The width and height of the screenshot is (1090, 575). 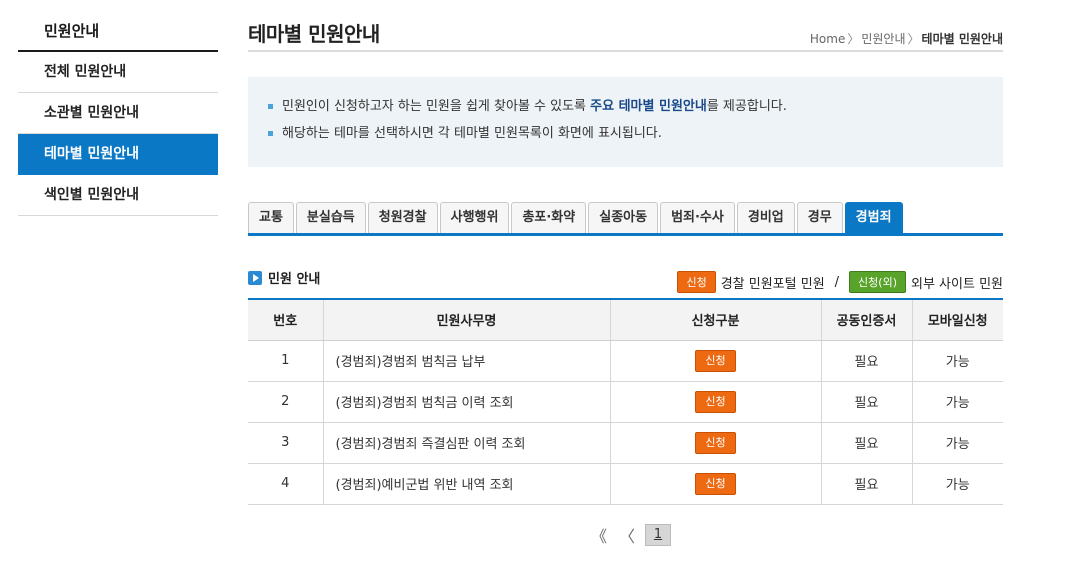 I want to click on legend-external-badge: 신청(외), so click(x=877, y=282).